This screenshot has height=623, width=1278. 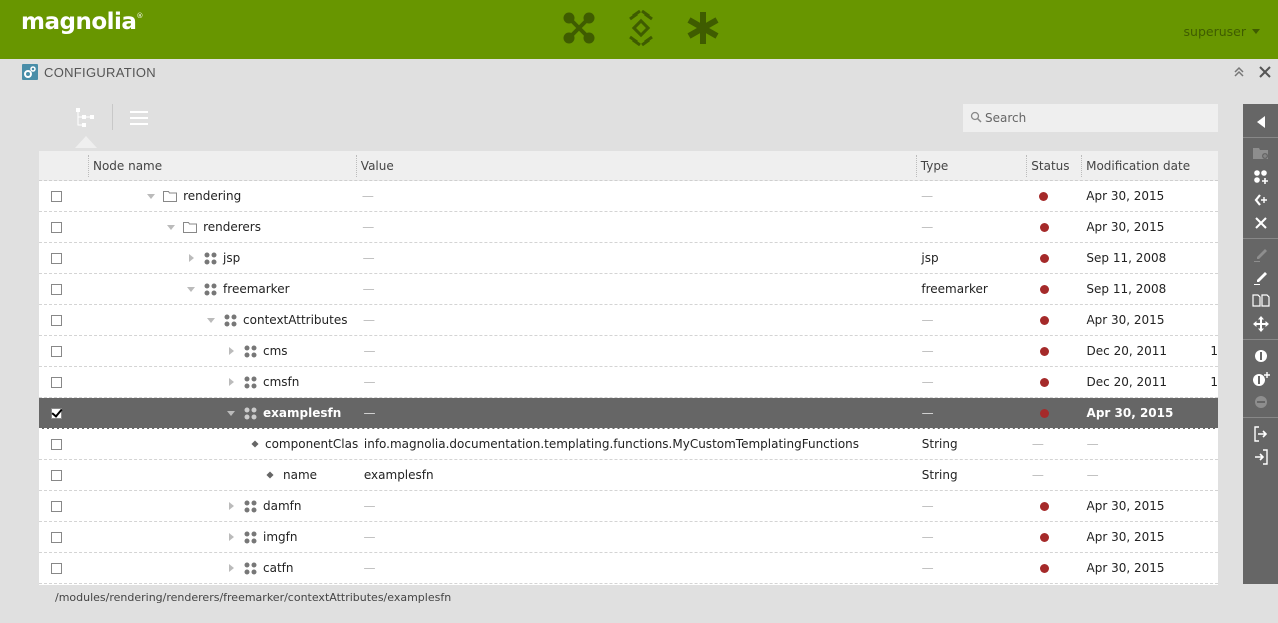 What do you see at coordinates (221, 166) in the screenshot?
I see `header-node-name: Node name` at bounding box center [221, 166].